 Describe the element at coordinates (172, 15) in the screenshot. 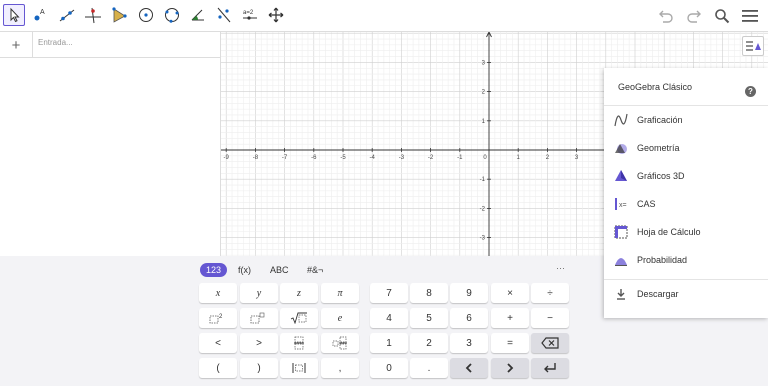

I see `circle-three-points-icon` at that location.